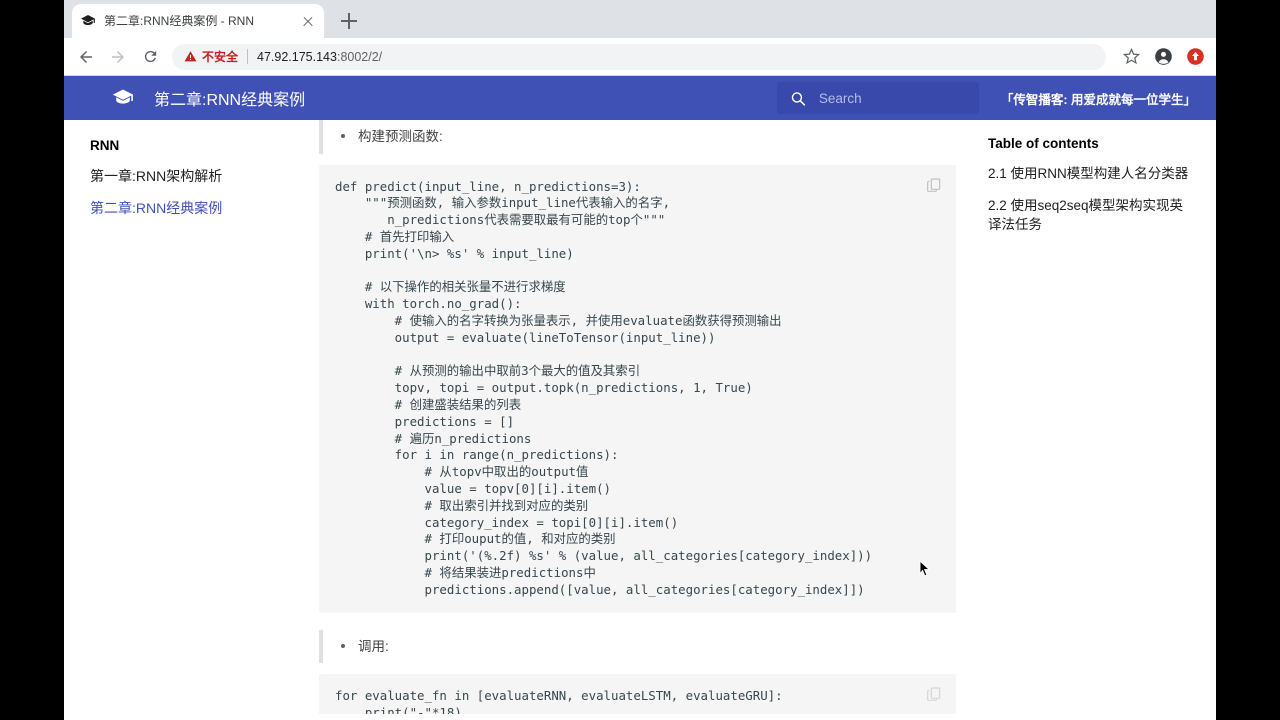 The image size is (1280, 720). I want to click on url-text: 47.92.175.143:8002/2/, so click(319, 57).